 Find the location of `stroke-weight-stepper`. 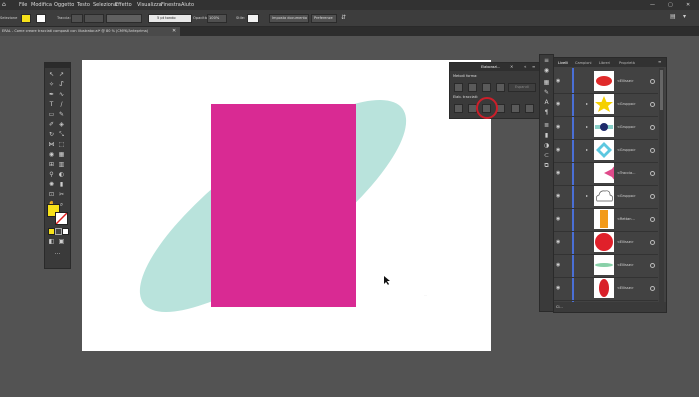

stroke-weight-stepper is located at coordinates (77, 18).